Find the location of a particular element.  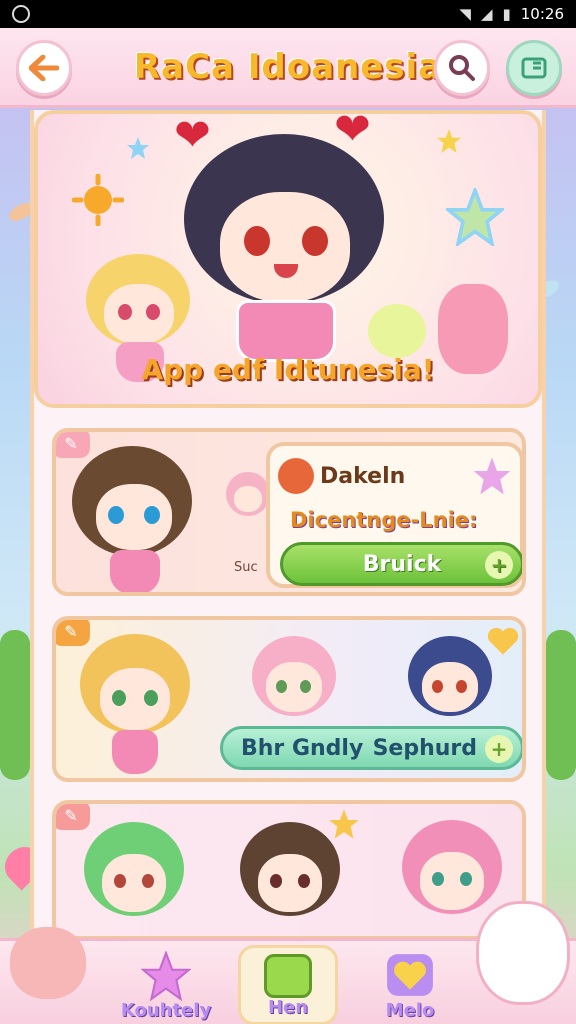

tab-kouhtely: Kouhtely is located at coordinates (166, 984).